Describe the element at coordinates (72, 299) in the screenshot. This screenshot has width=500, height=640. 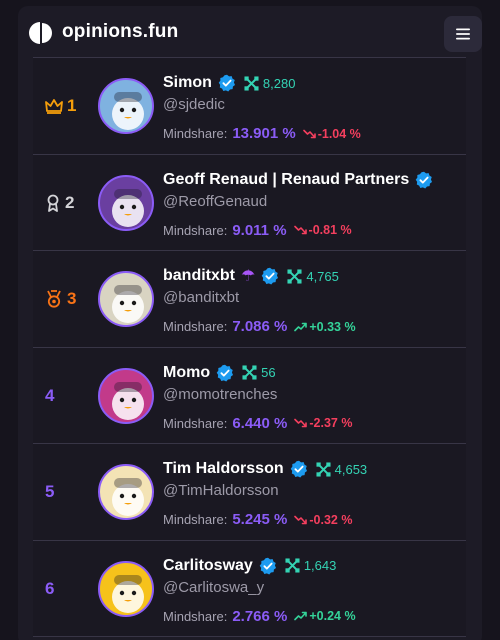
I see `rank-number: 3` at that location.